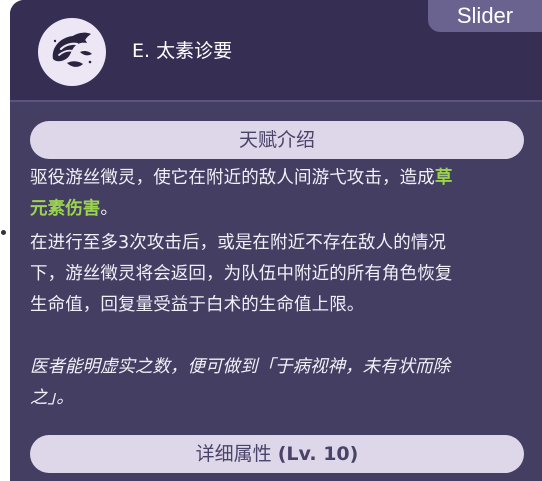  What do you see at coordinates (65, 209) in the screenshot?
I see `dendro-highlight: 元素伤害` at bounding box center [65, 209].